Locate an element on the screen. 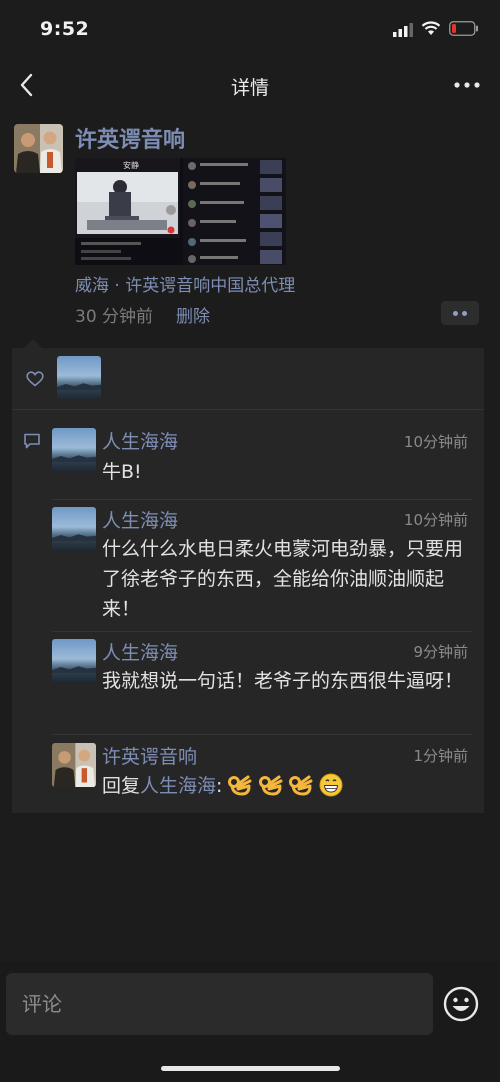 Image resolution: width=500 pixels, height=1082 pixels. more-options-icon is located at coordinates (467, 85).